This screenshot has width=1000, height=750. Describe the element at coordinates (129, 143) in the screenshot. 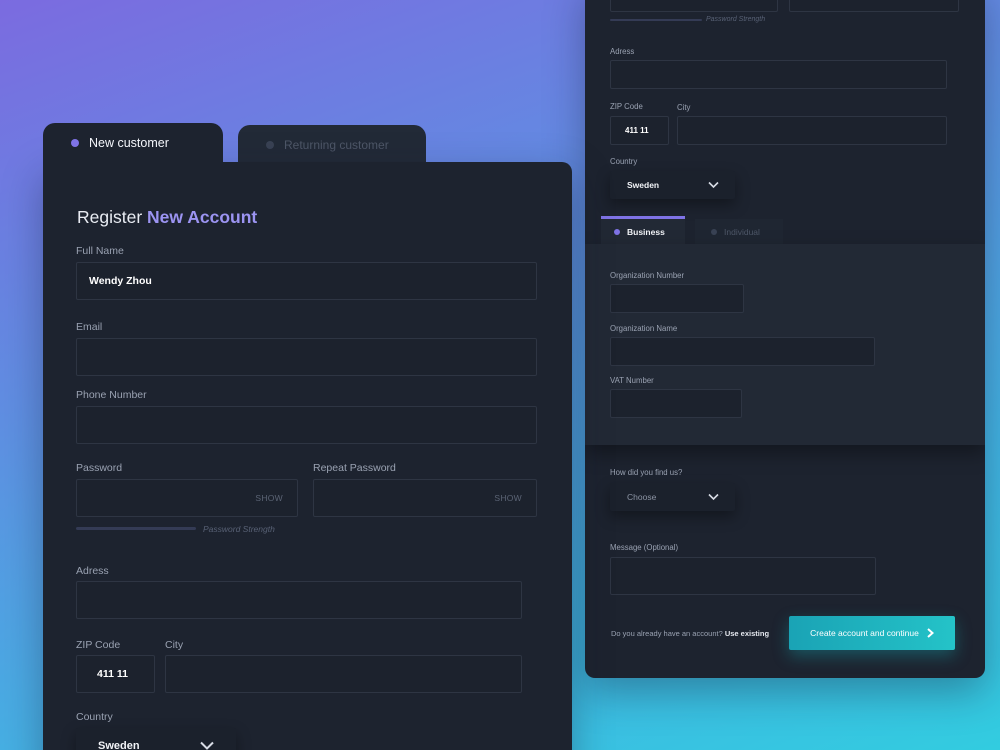

I see `tab-new-customer-label: New customer` at that location.